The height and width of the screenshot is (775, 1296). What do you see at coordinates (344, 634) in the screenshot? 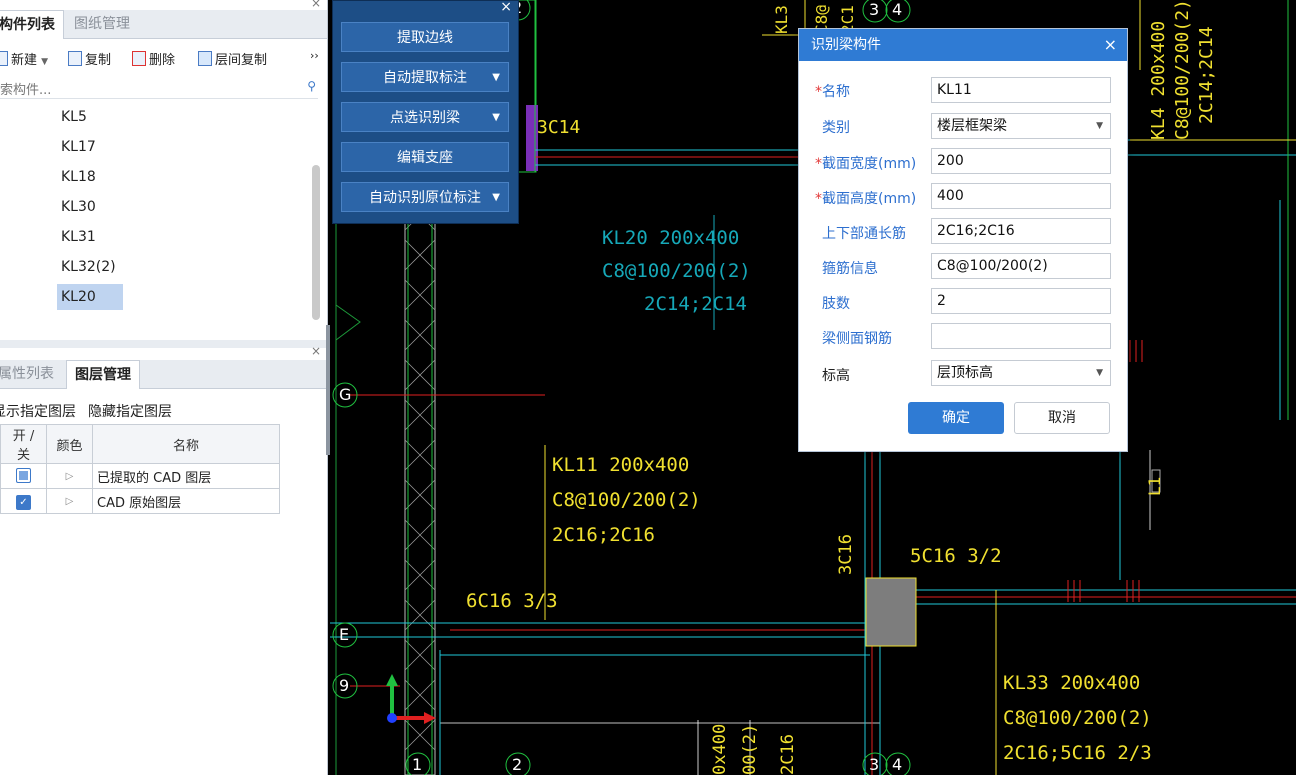
I see `axis-label: E` at bounding box center [344, 634].